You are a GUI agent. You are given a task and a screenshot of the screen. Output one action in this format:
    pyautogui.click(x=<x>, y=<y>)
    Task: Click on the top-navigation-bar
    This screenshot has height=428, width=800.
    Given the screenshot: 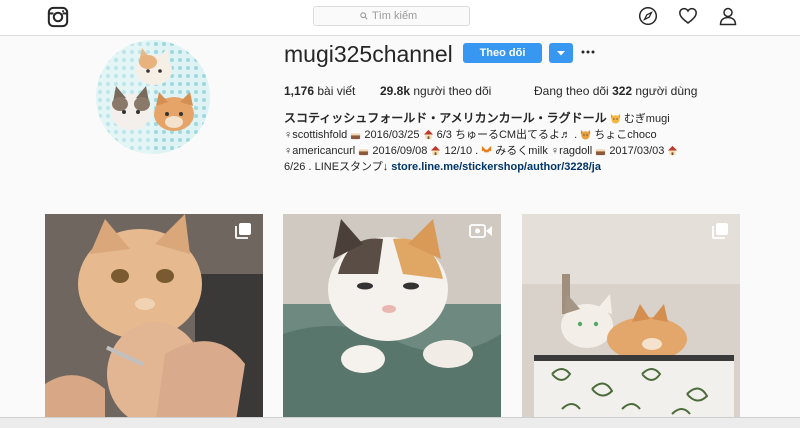 What is the action you would take?
    pyautogui.click(x=400, y=18)
    